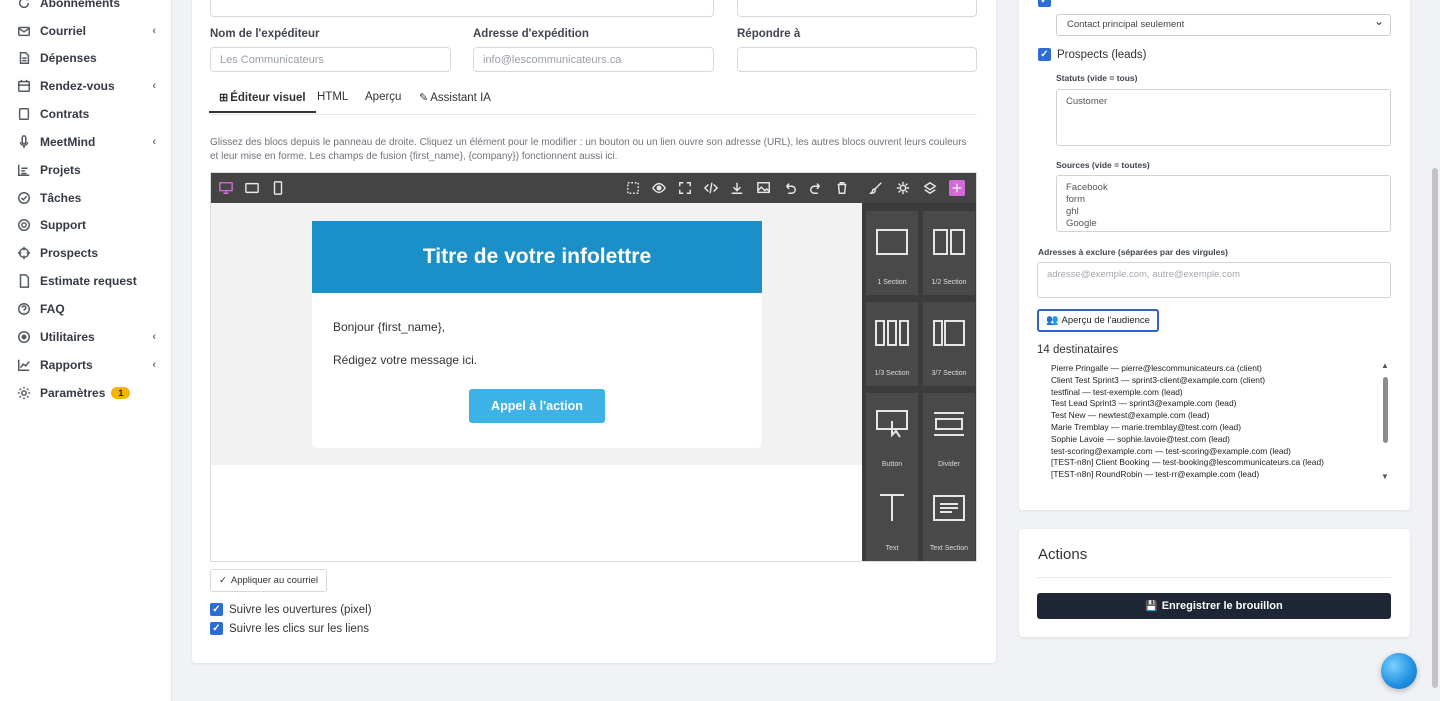 The image size is (1440, 701). Describe the element at coordinates (24, 253) in the screenshot. I see `crosshair-icon` at that location.